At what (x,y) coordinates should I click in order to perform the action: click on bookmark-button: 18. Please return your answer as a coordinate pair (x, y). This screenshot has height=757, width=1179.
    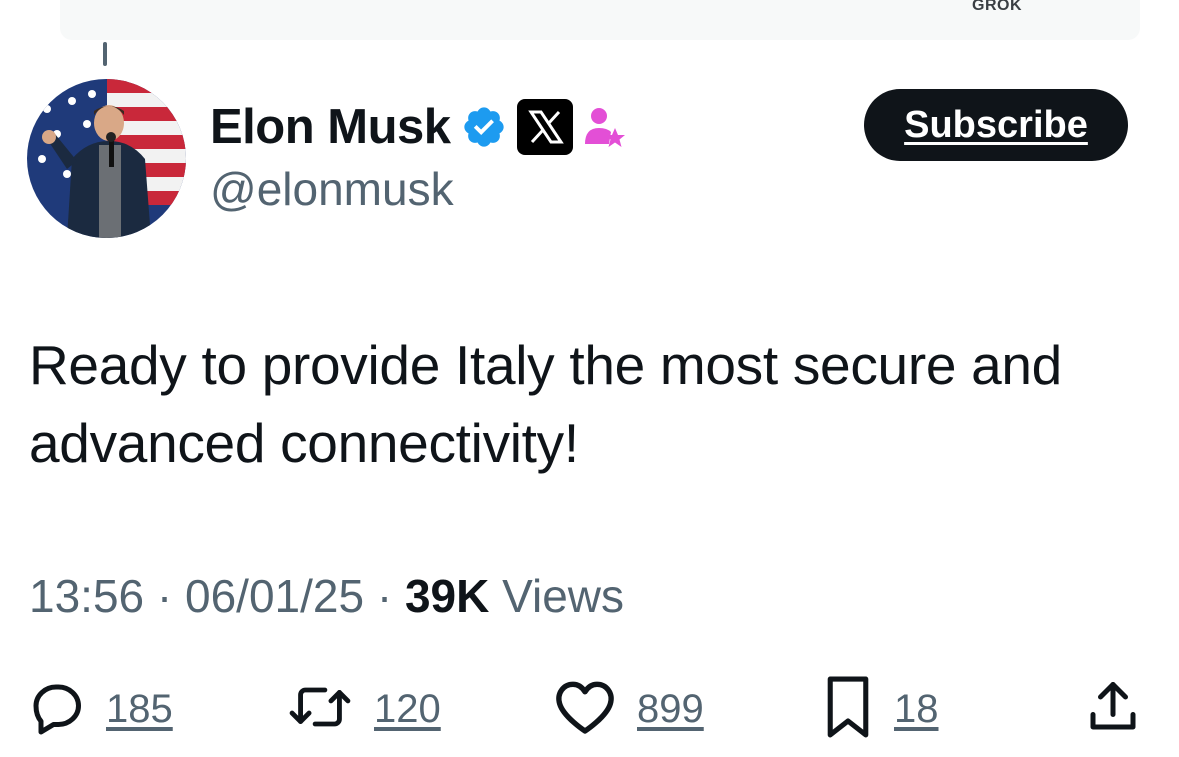
    Looking at the image, I should click on (880, 709).